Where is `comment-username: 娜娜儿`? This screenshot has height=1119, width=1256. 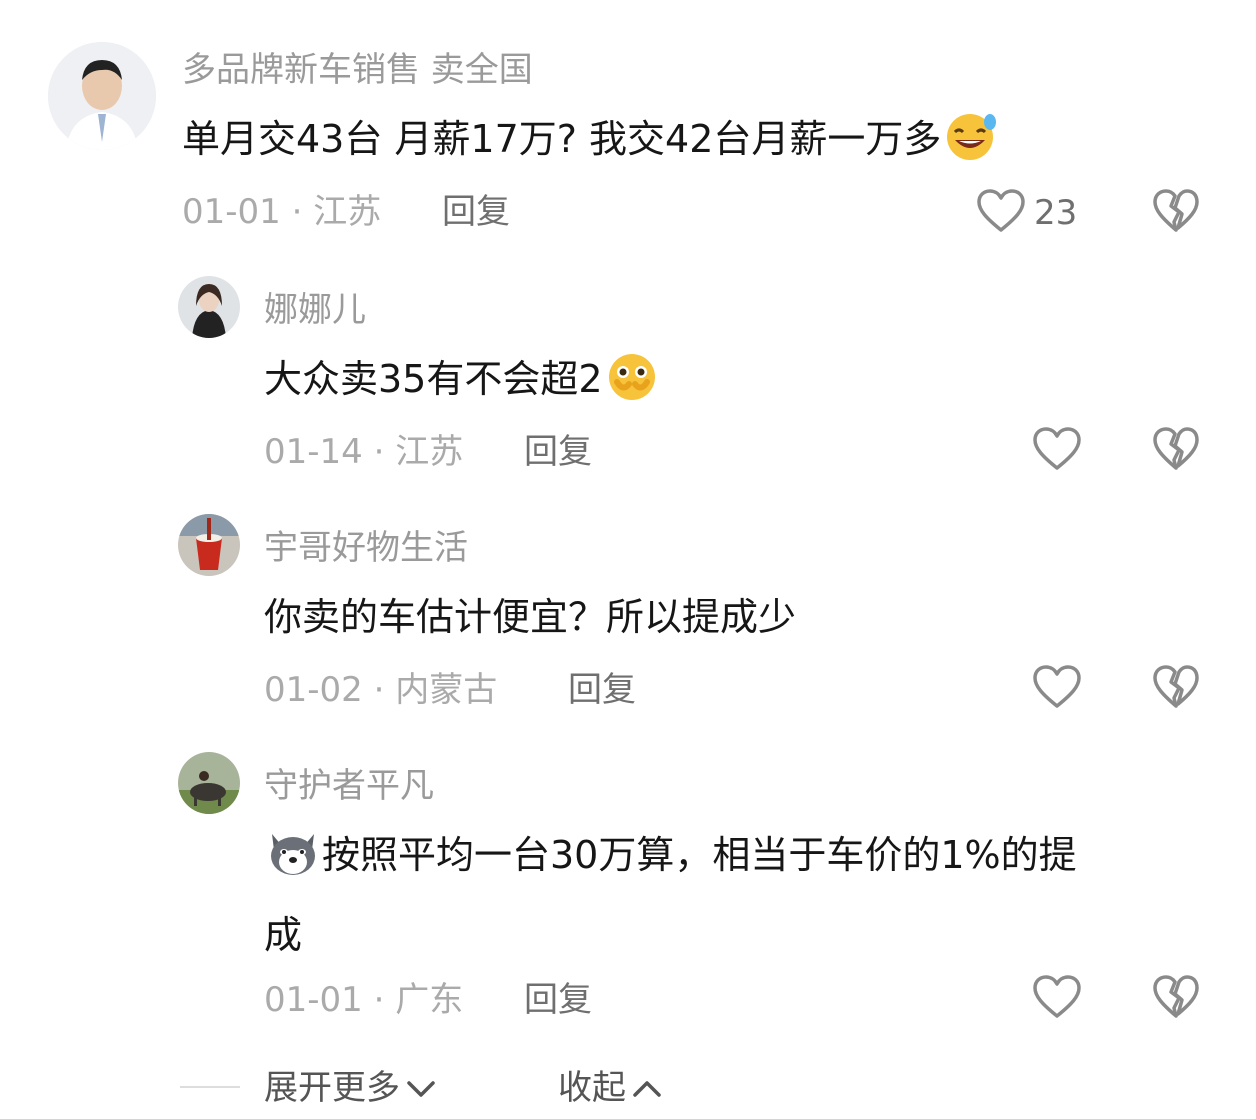 comment-username: 娜娜儿 is located at coordinates (315, 310).